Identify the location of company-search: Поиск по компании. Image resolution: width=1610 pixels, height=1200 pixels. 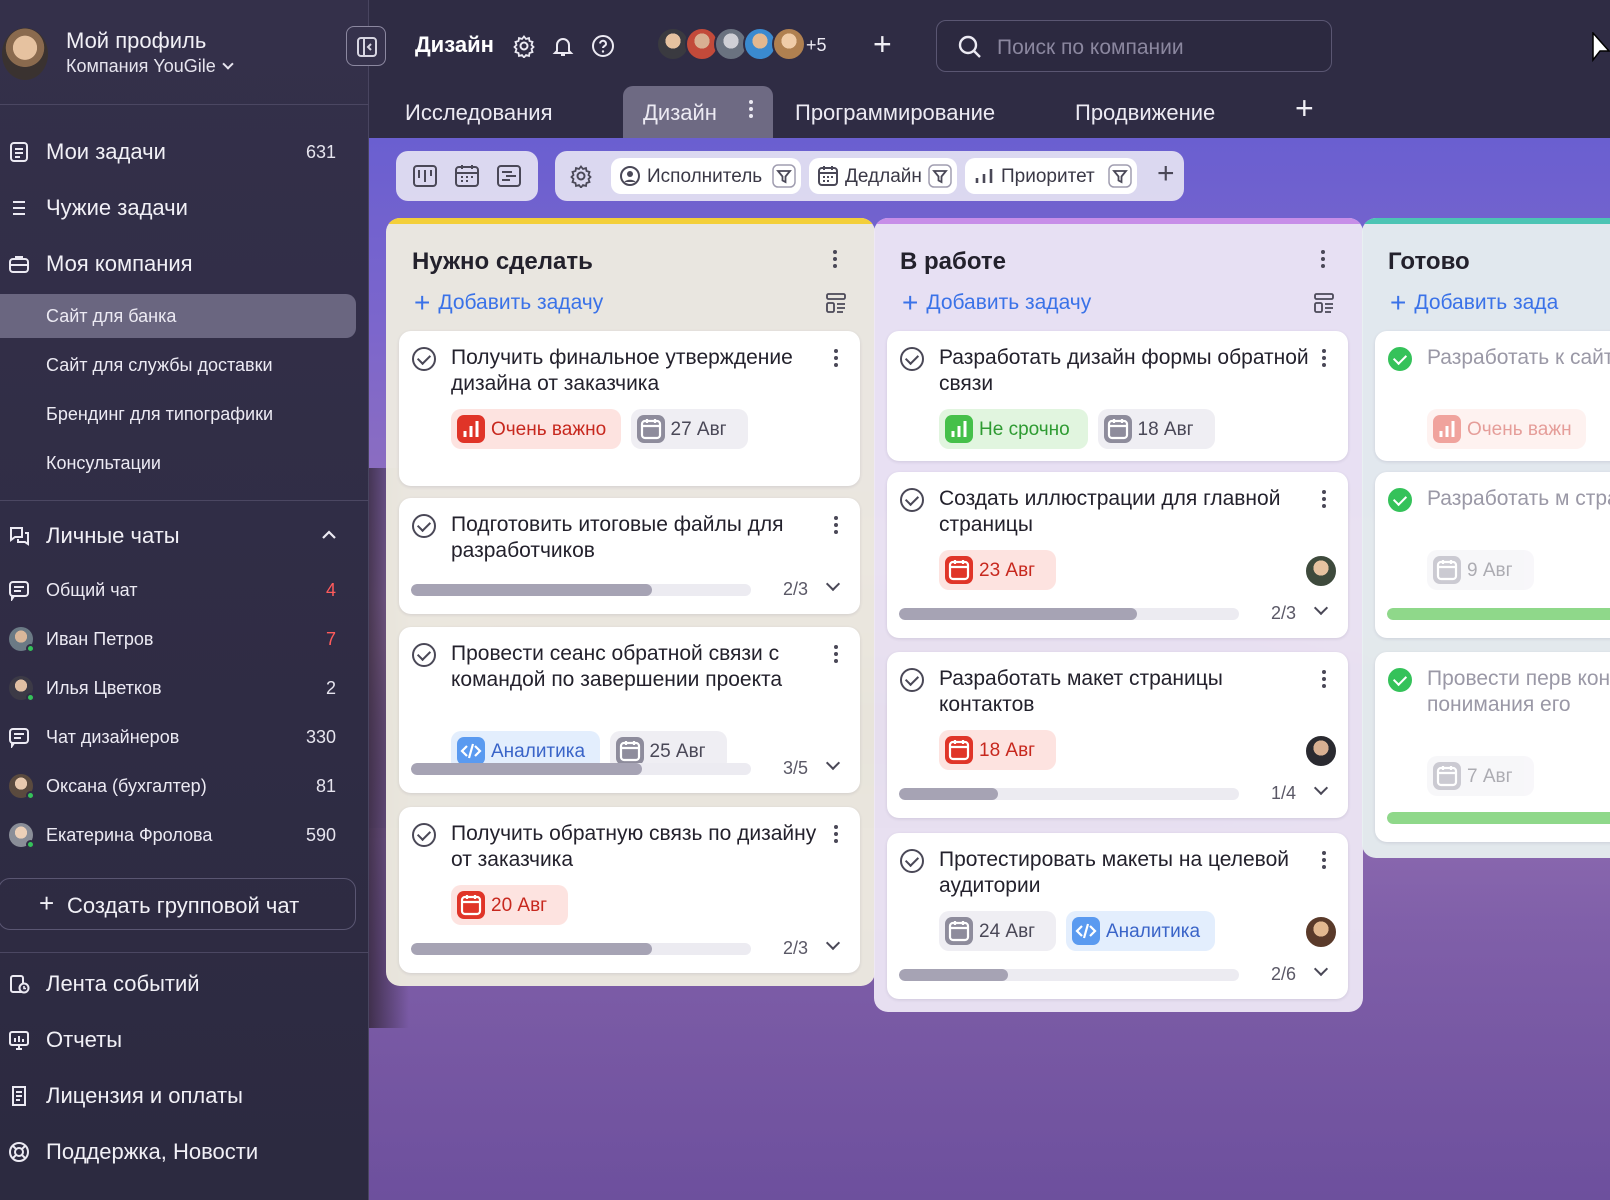
(1134, 46).